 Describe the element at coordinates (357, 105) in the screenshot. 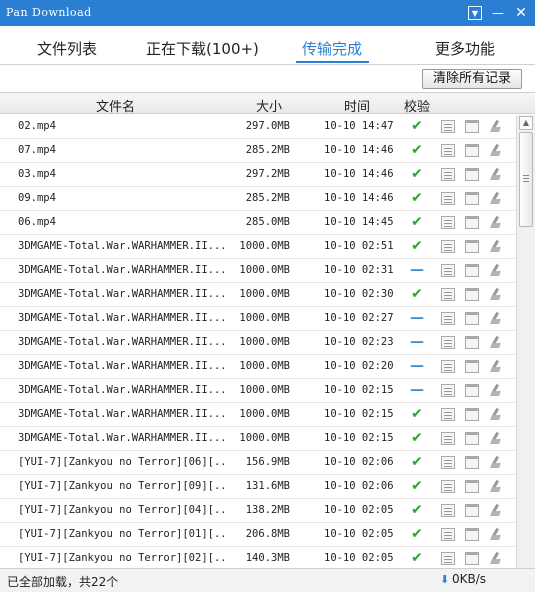

I see `column-header-time: 时间` at that location.